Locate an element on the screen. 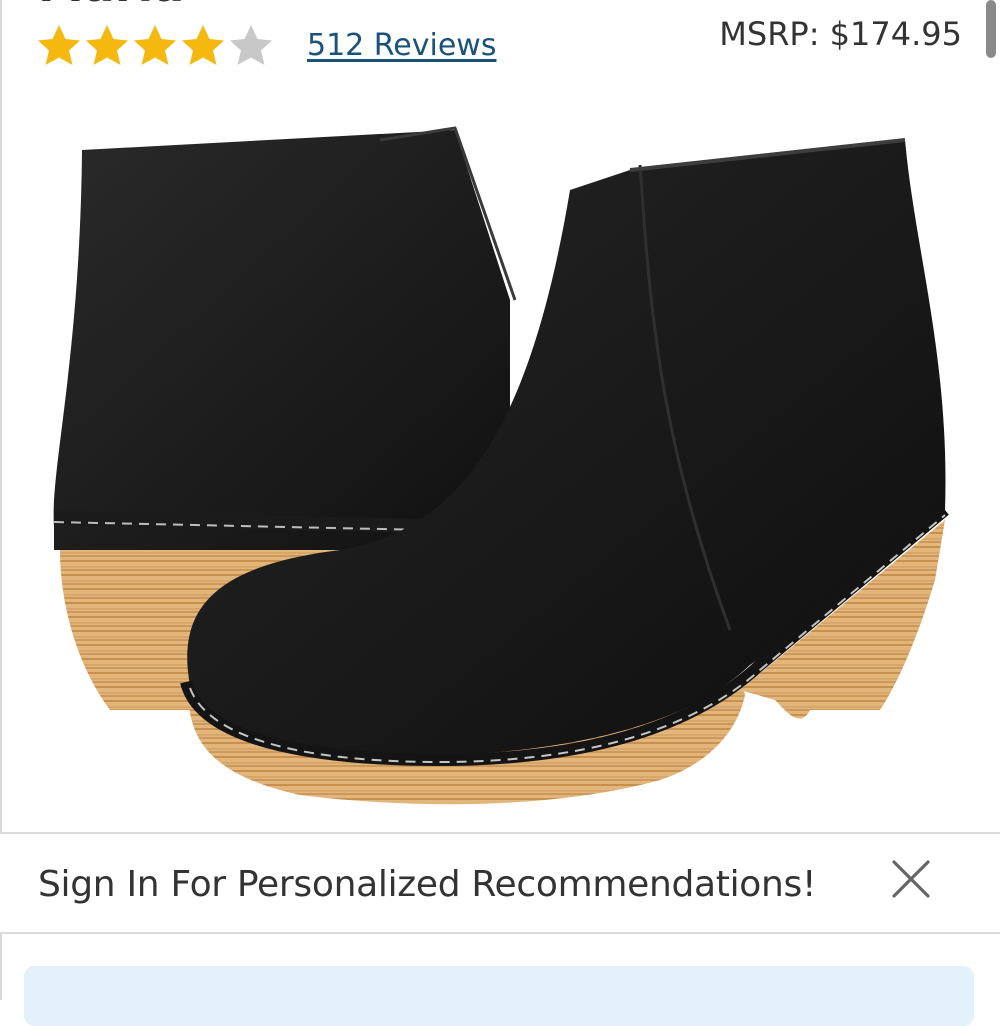  star-rating-stars is located at coordinates (155, 46).